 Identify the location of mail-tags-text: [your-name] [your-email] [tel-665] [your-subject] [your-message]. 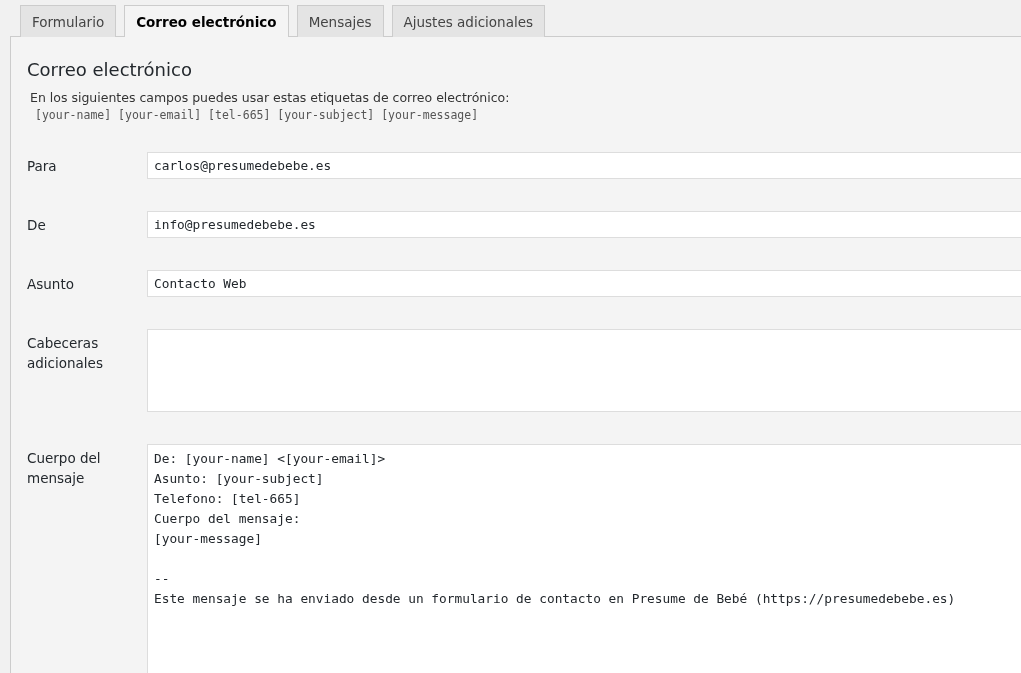
(257, 115).